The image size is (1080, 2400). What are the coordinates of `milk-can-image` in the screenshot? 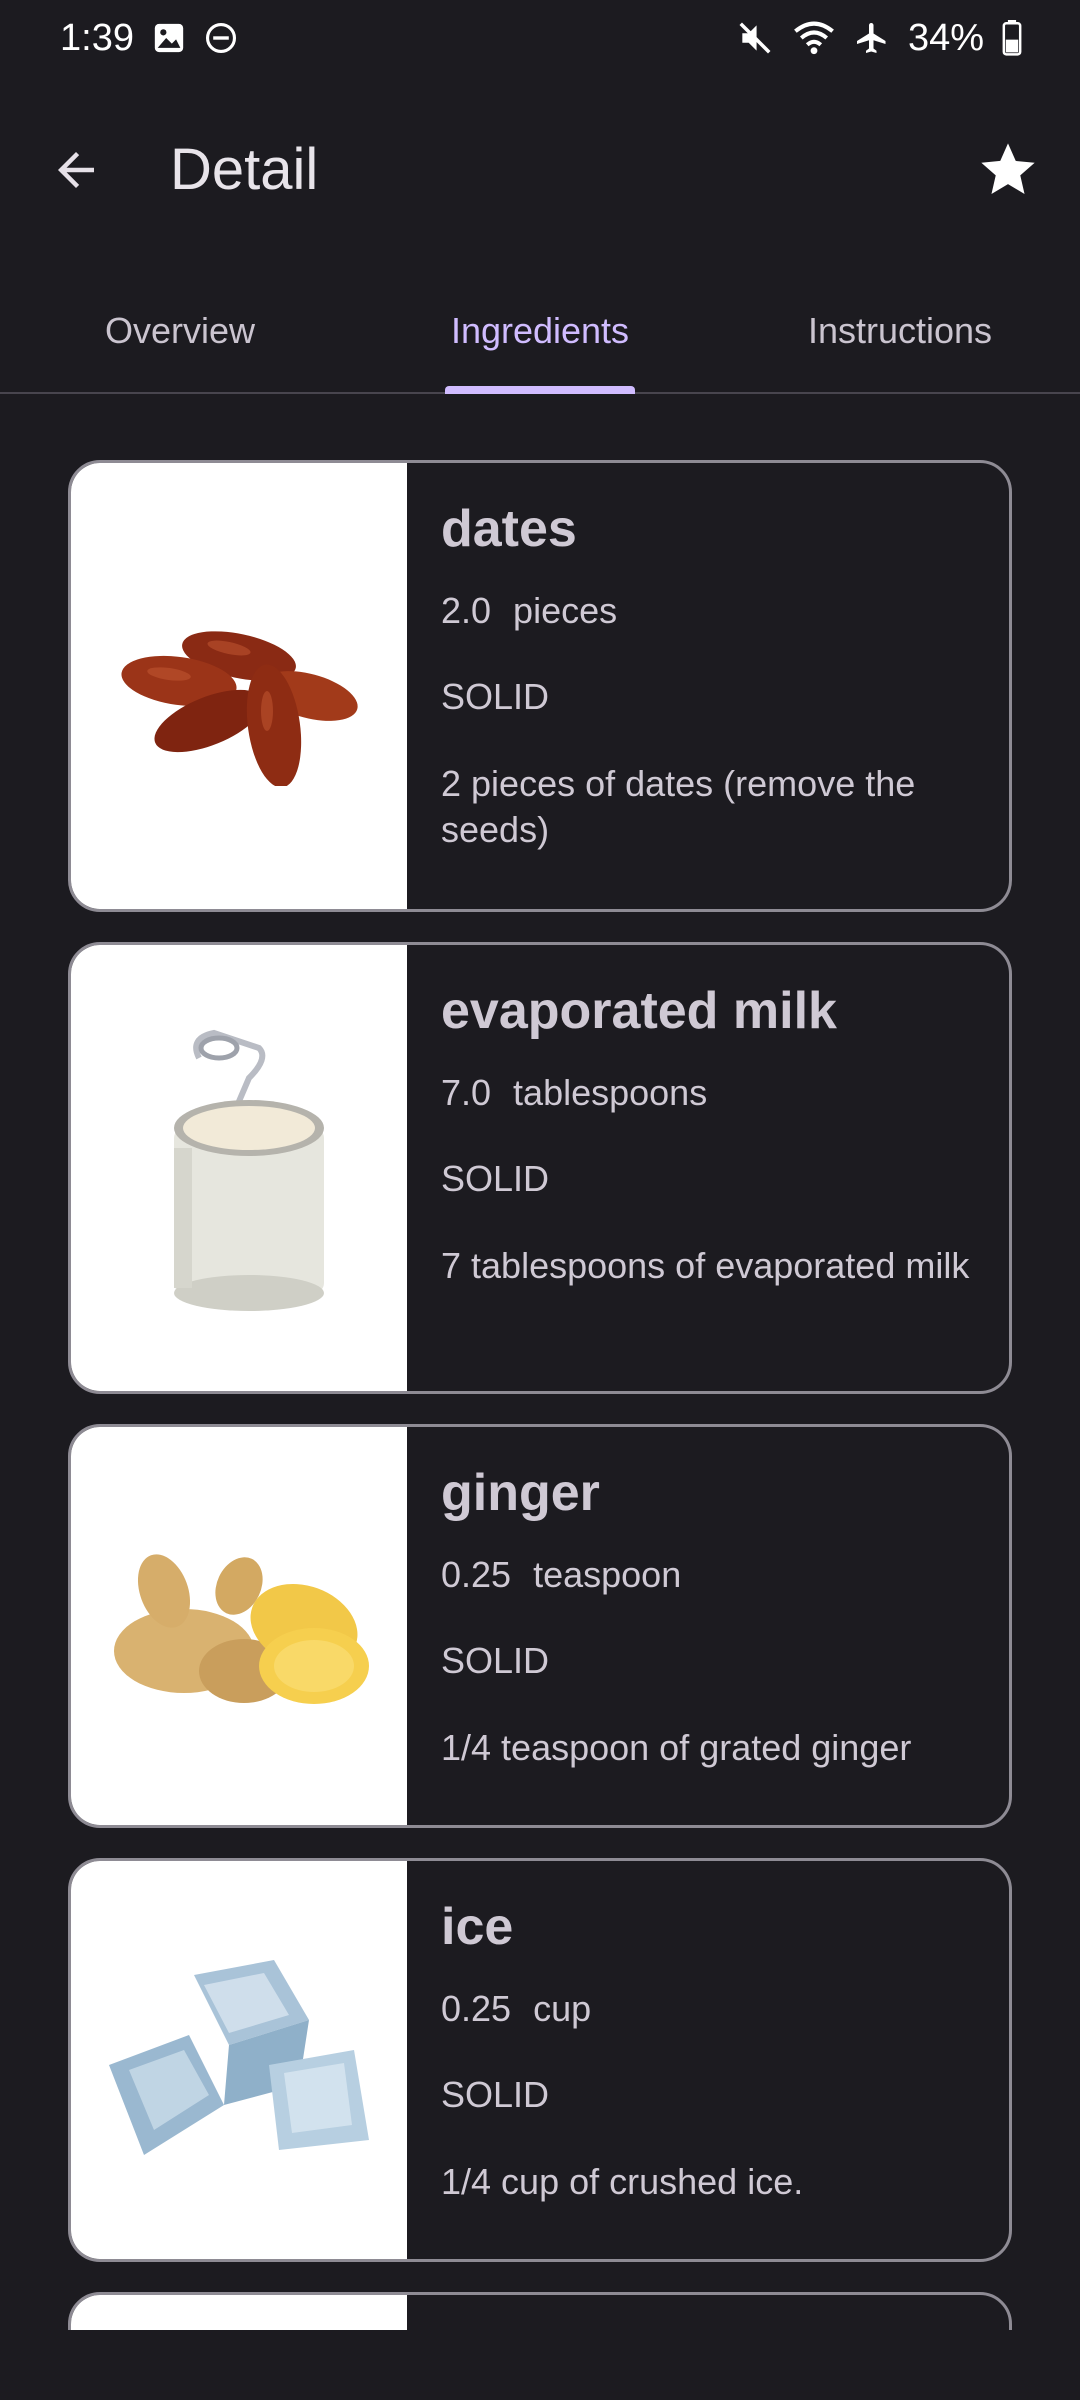 It's located at (239, 1168).